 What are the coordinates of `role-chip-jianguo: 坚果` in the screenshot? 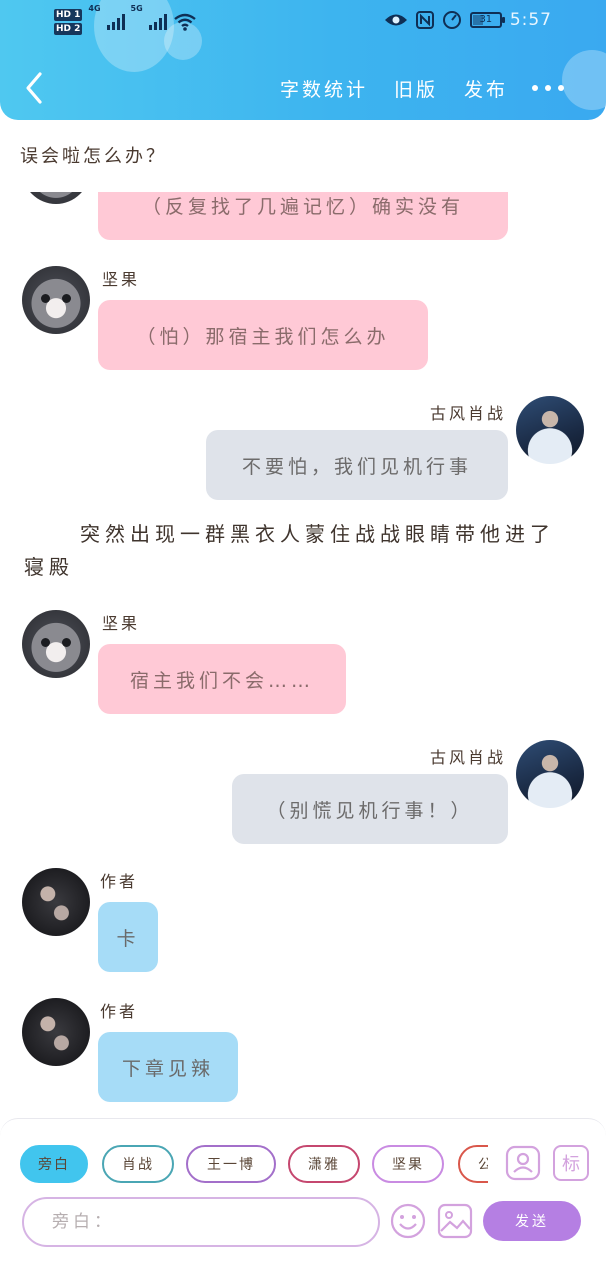 It's located at (408, 1164).